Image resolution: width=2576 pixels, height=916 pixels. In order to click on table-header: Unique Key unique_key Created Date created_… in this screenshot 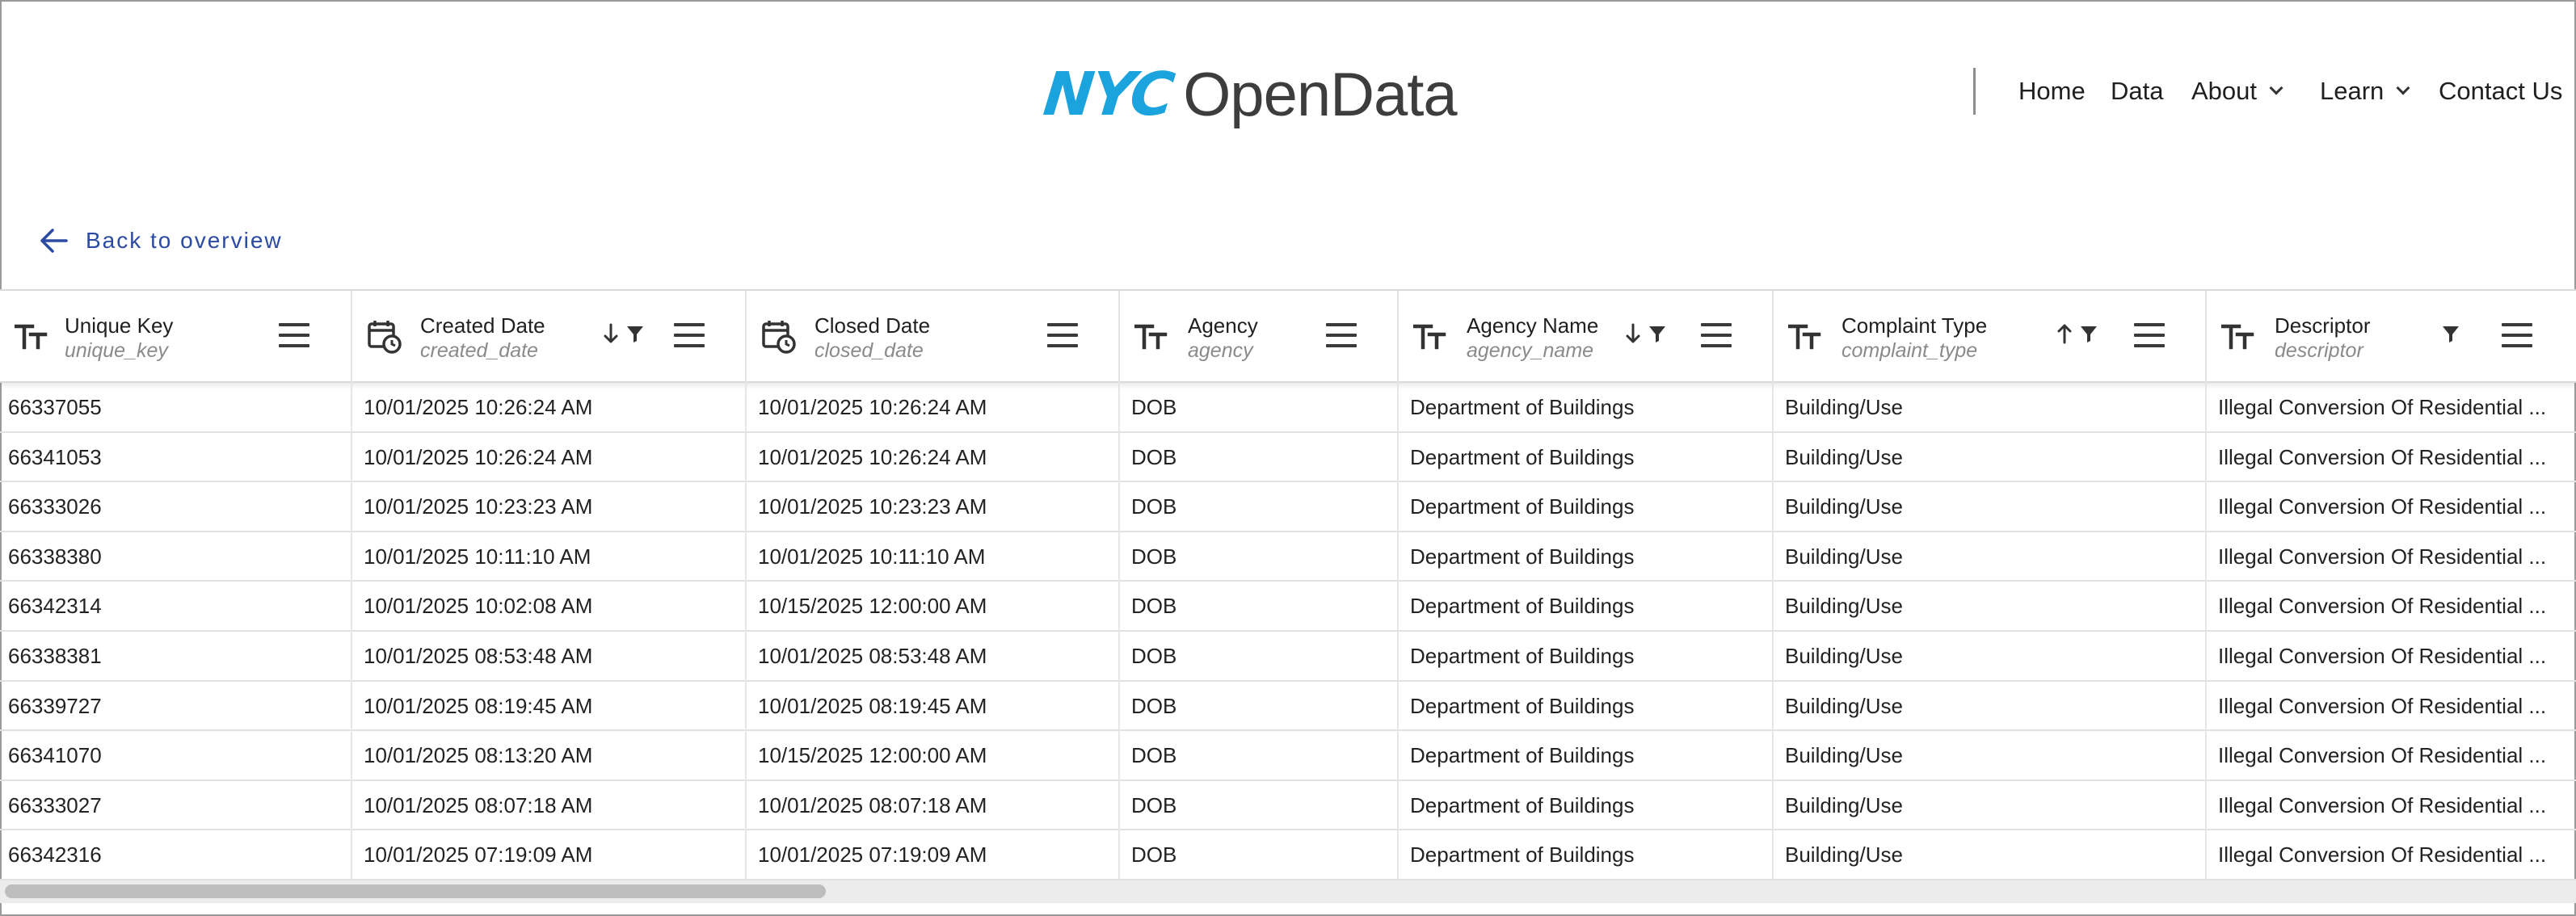, I will do `click(1288, 336)`.